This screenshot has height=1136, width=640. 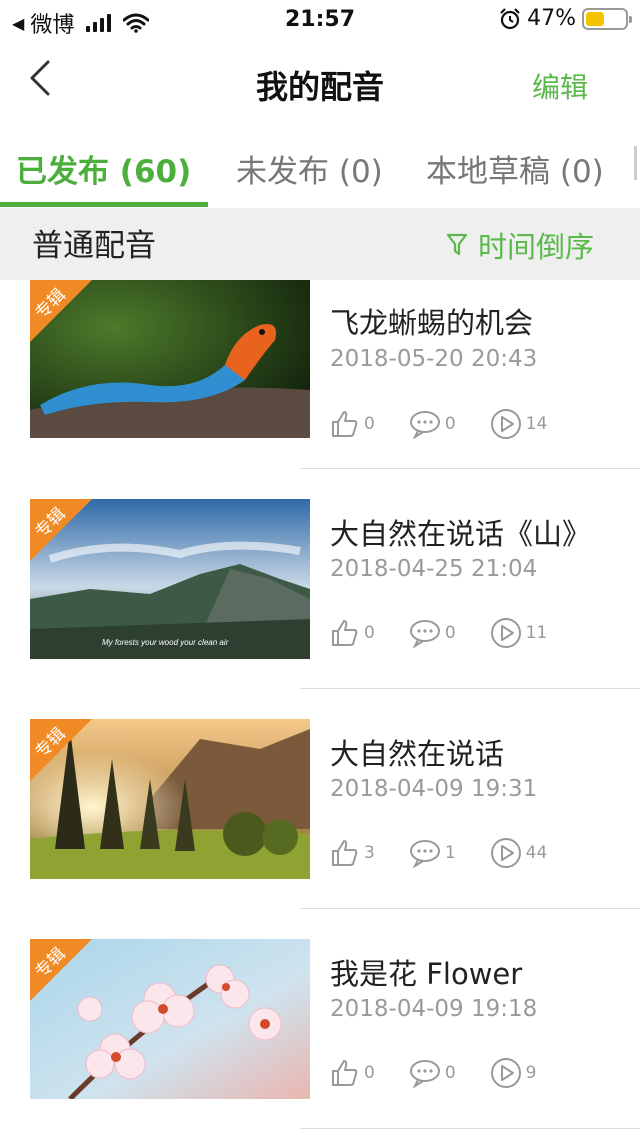 What do you see at coordinates (531, 1073) in the screenshot?
I see `play-count: 9` at bounding box center [531, 1073].